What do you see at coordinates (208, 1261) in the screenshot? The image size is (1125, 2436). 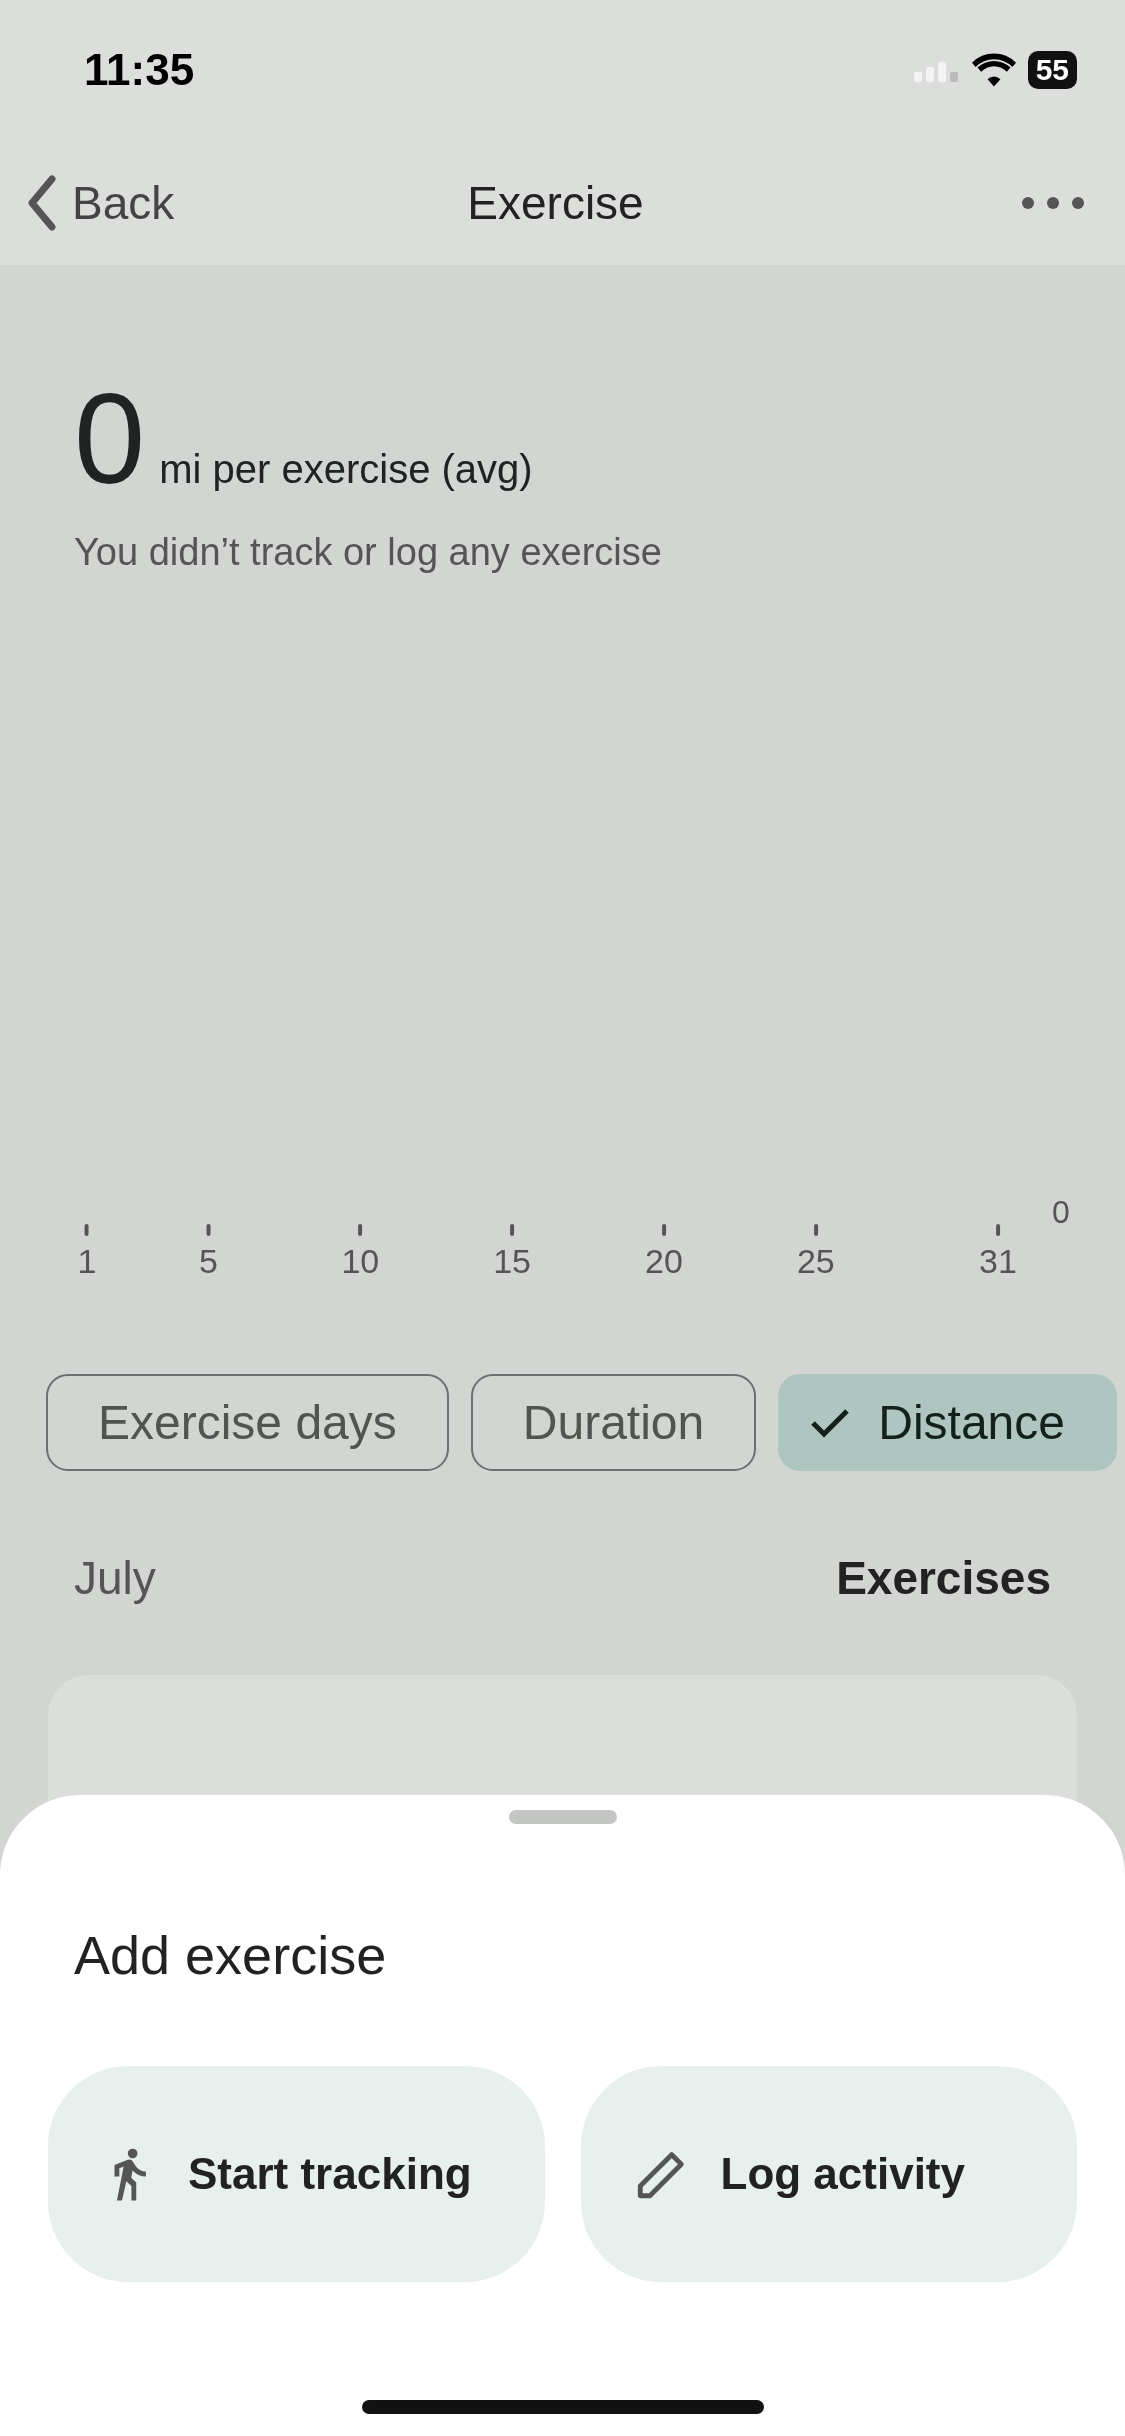 I see `axis-label: 5` at bounding box center [208, 1261].